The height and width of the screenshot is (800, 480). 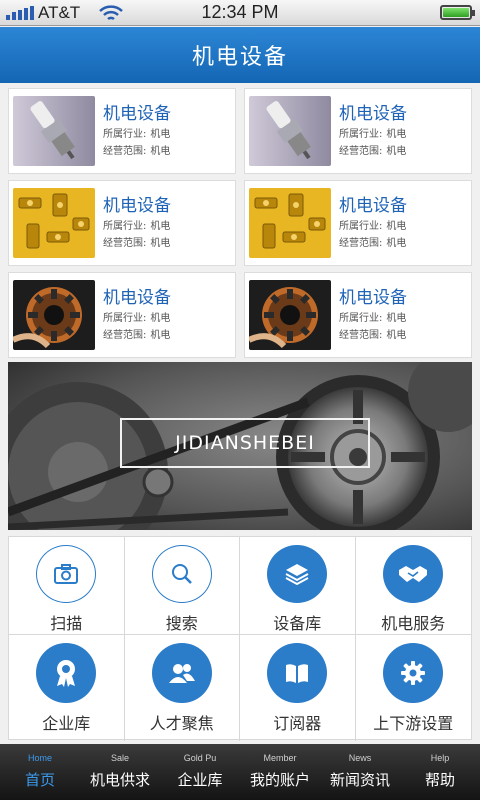 I want to click on menu-item-people: 人才聚焦, so click(x=182, y=688).